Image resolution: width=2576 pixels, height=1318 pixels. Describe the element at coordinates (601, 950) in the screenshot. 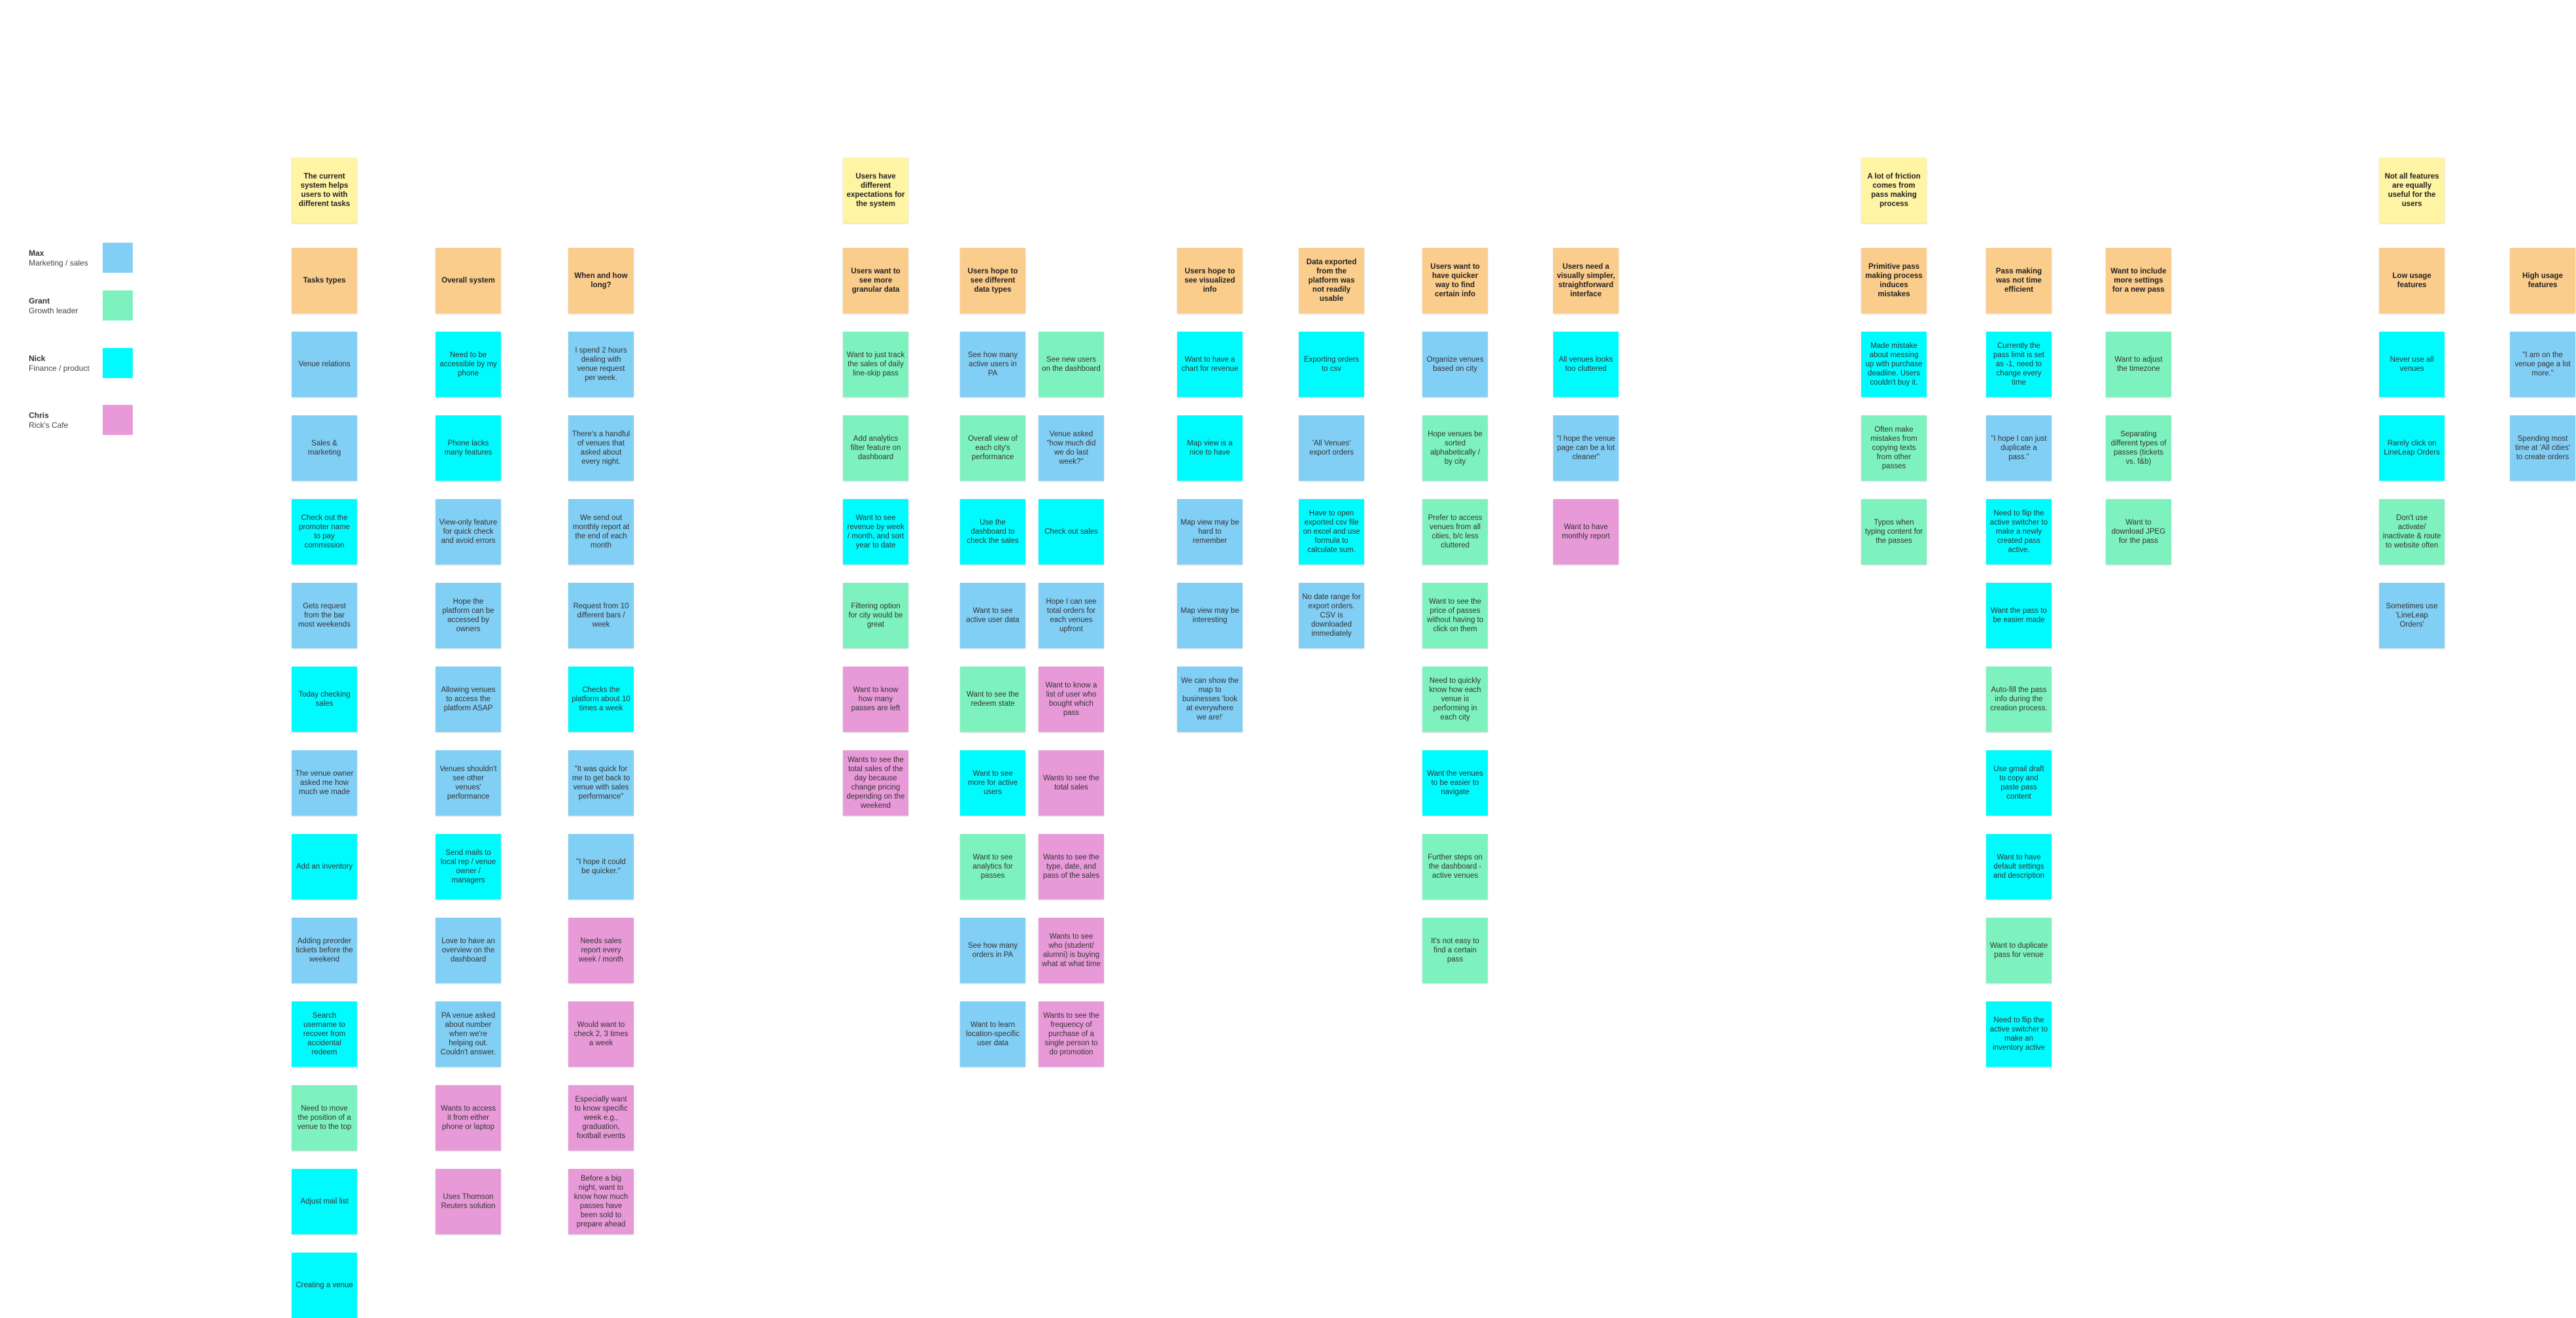

I see `sticky-note: Needs sales report every week / month` at that location.